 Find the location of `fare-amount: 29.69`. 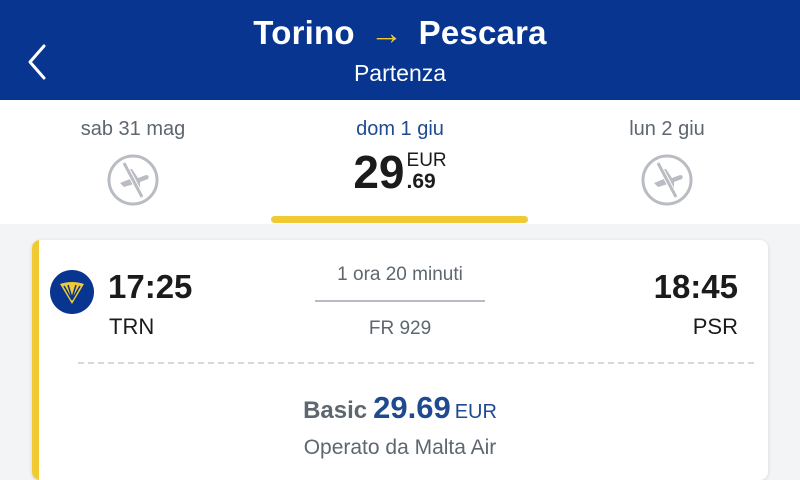

fare-amount: 29.69 is located at coordinates (412, 407).